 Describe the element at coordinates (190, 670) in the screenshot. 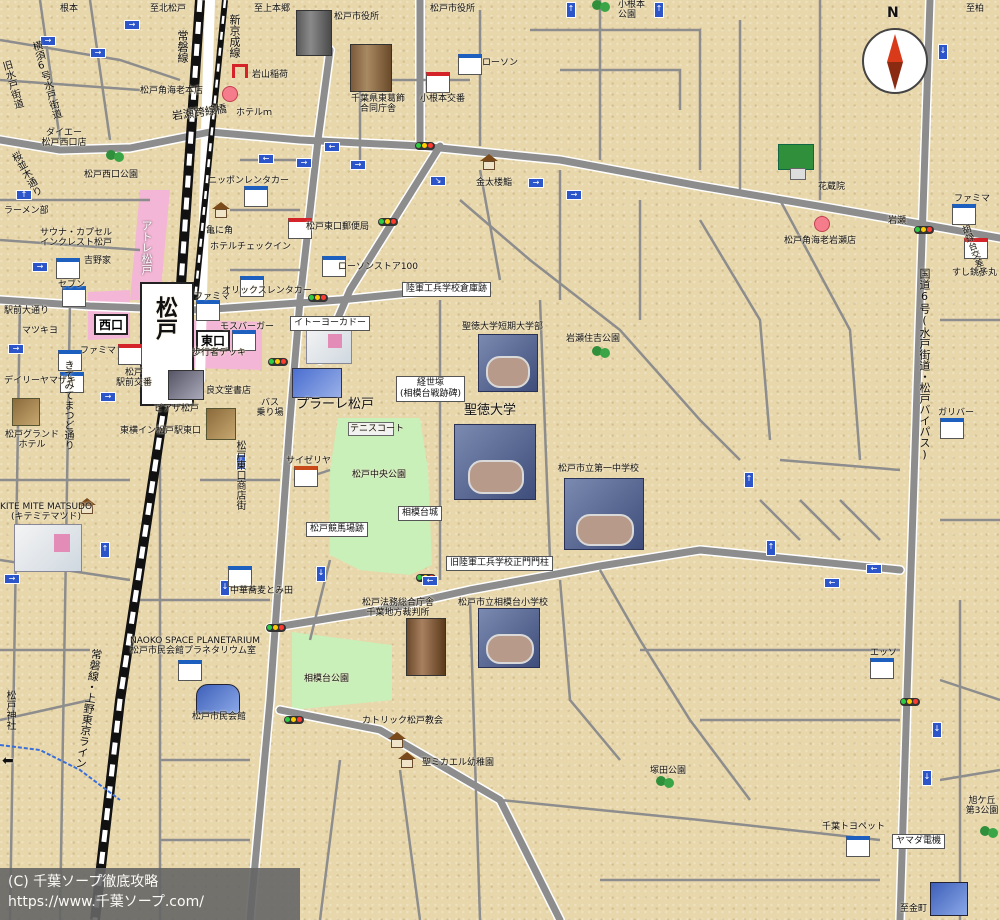

I see `planetarium-icon` at that location.